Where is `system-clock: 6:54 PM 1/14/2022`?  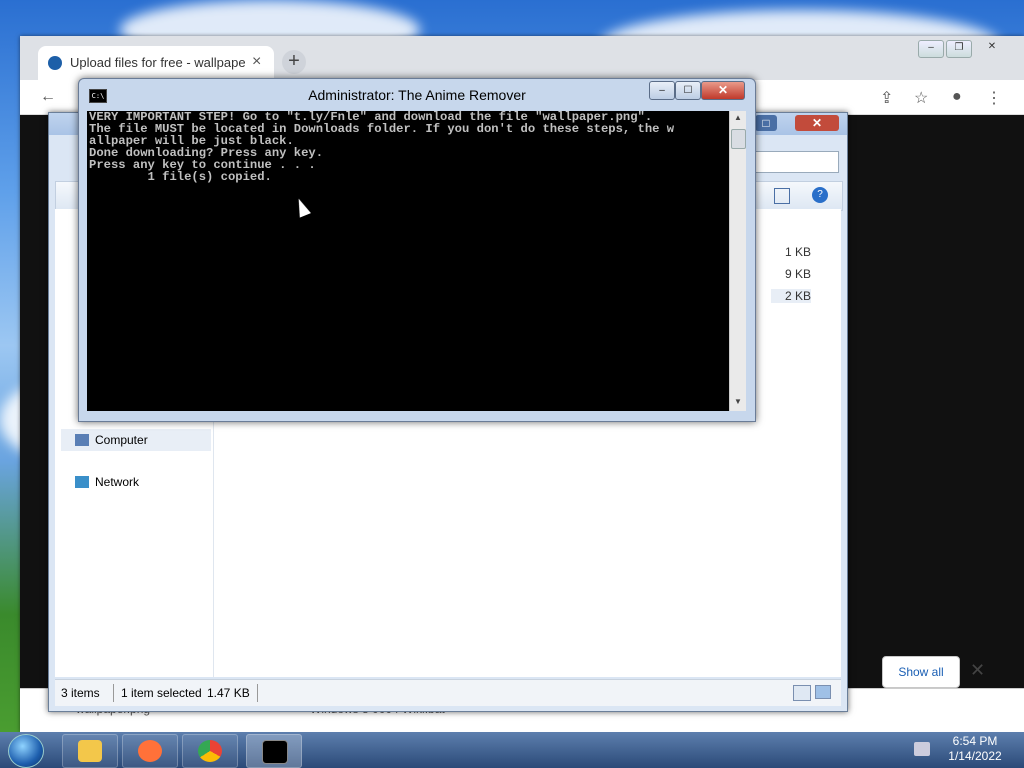 system-clock: 6:54 PM 1/14/2022 is located at coordinates (975, 749).